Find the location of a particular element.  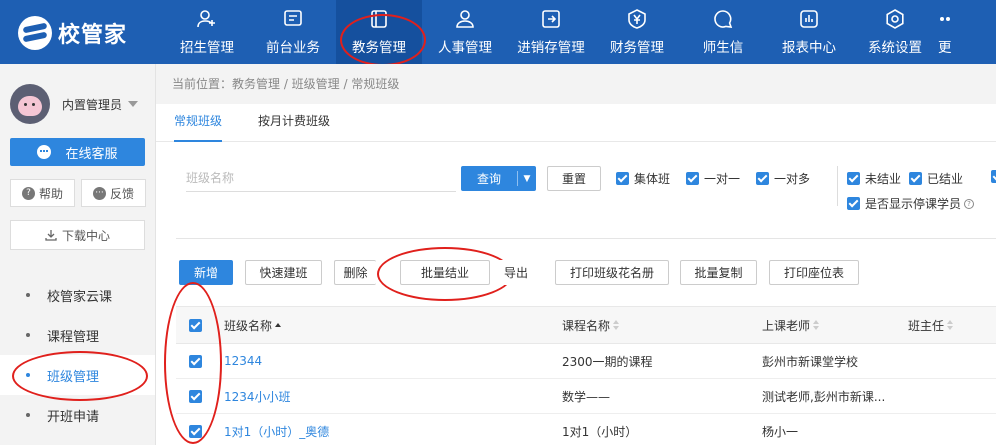

column-header-course-name: 课程名称 is located at coordinates (591, 325).